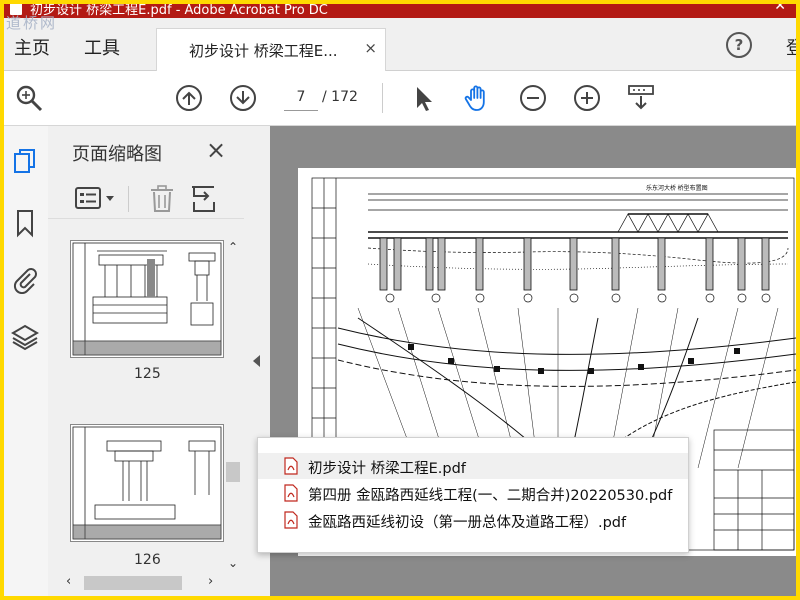  Describe the element at coordinates (32, 47) in the screenshot. I see `menu-home: 主页` at that location.